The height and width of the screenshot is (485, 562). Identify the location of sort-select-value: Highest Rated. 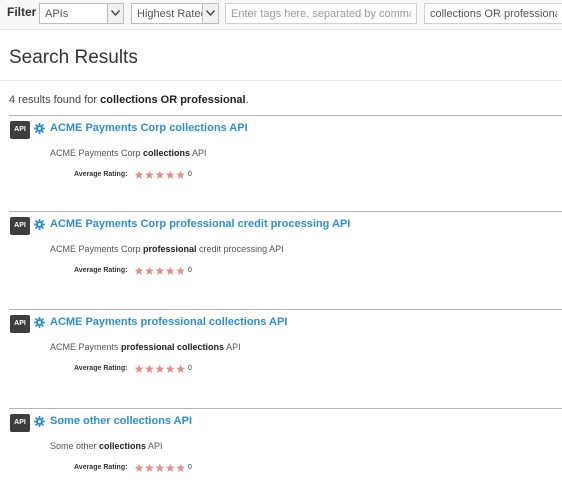
(172, 14).